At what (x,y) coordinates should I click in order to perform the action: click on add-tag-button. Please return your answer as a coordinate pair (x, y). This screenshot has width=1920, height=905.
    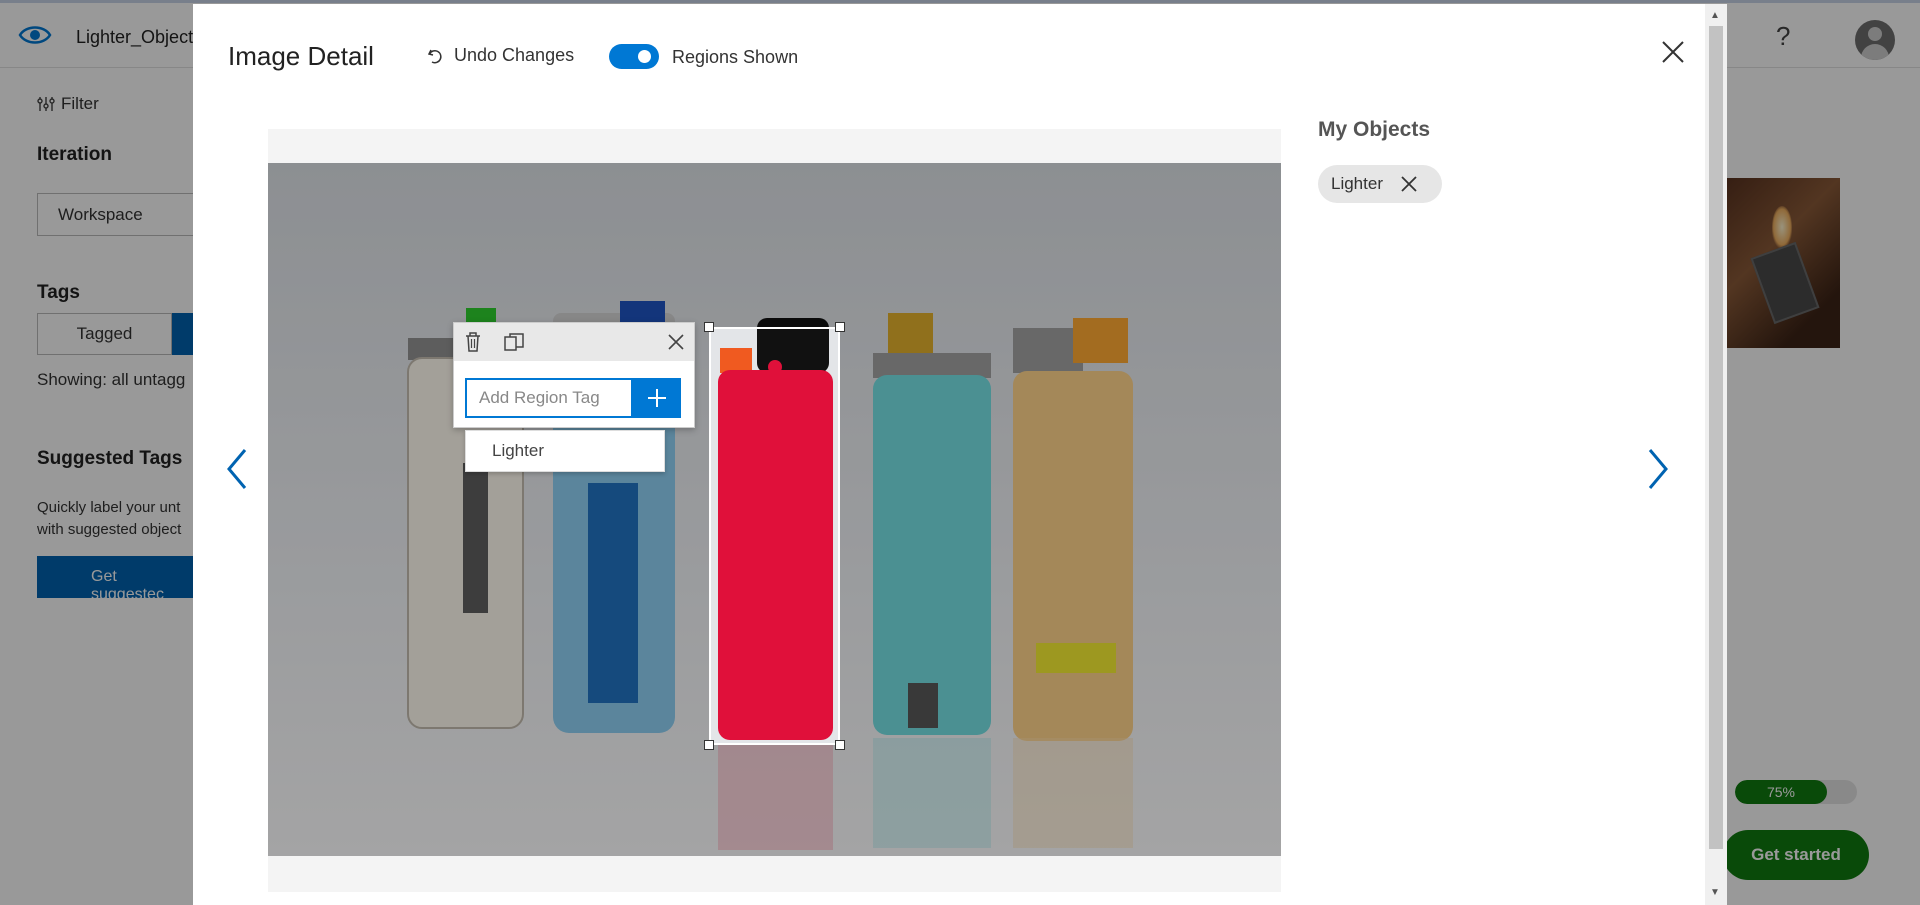
    Looking at the image, I should click on (657, 398).